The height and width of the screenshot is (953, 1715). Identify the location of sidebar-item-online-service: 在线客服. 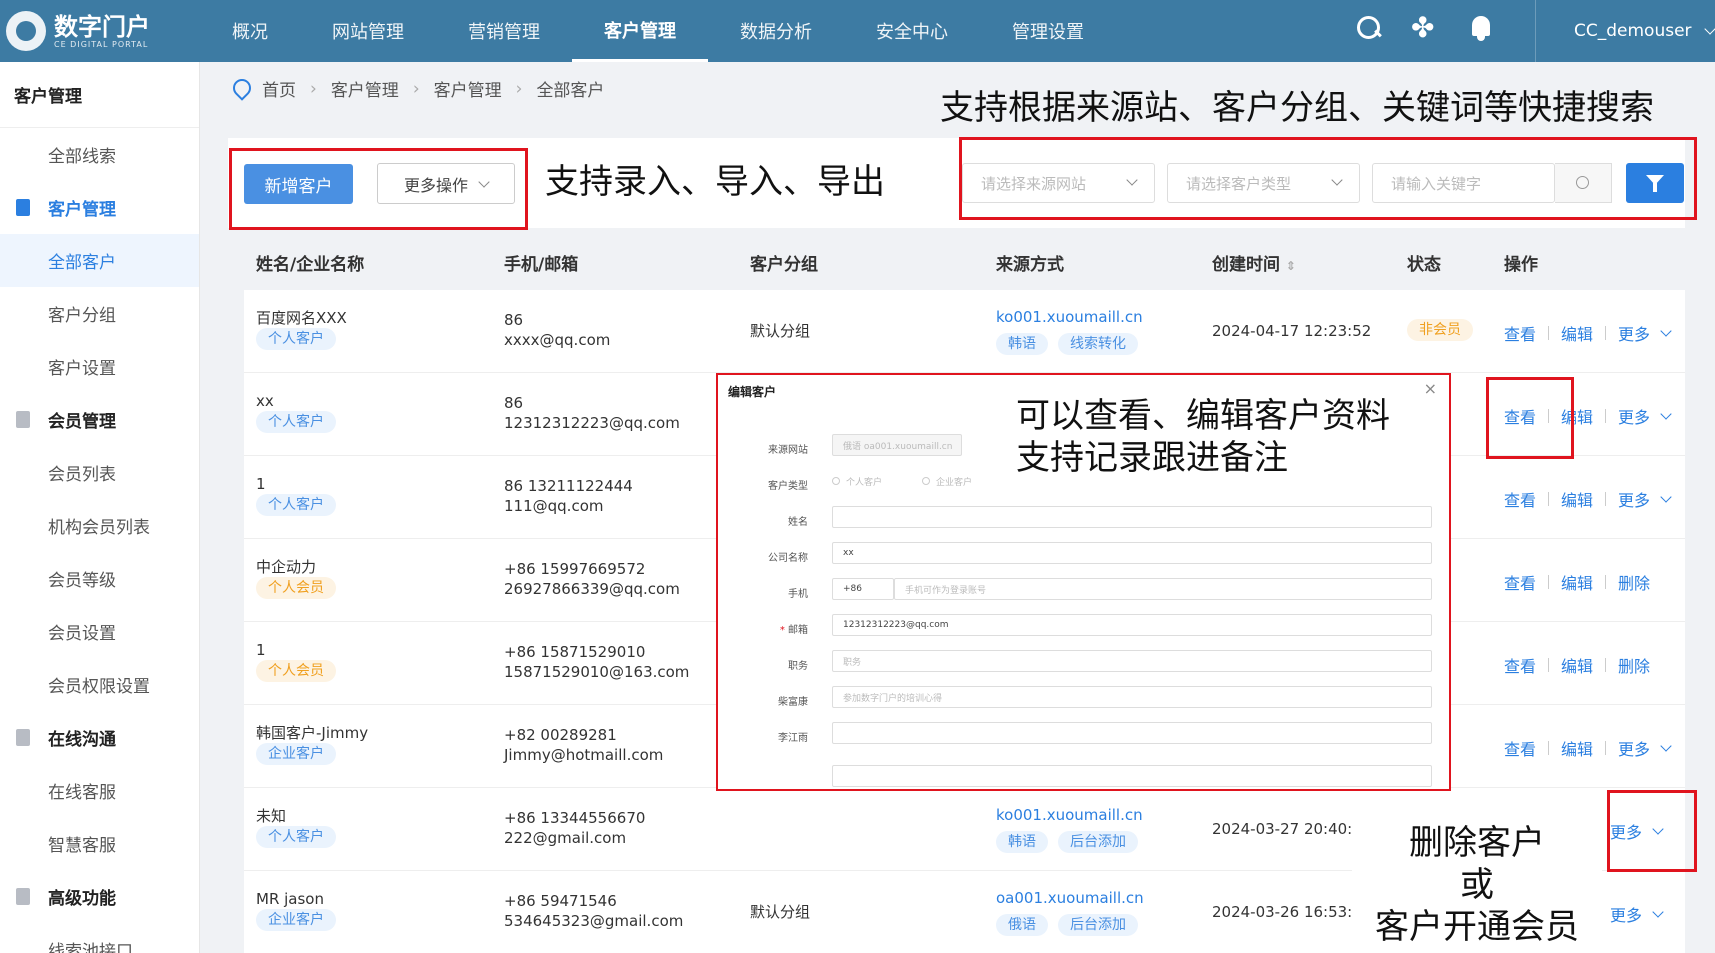
(99, 790).